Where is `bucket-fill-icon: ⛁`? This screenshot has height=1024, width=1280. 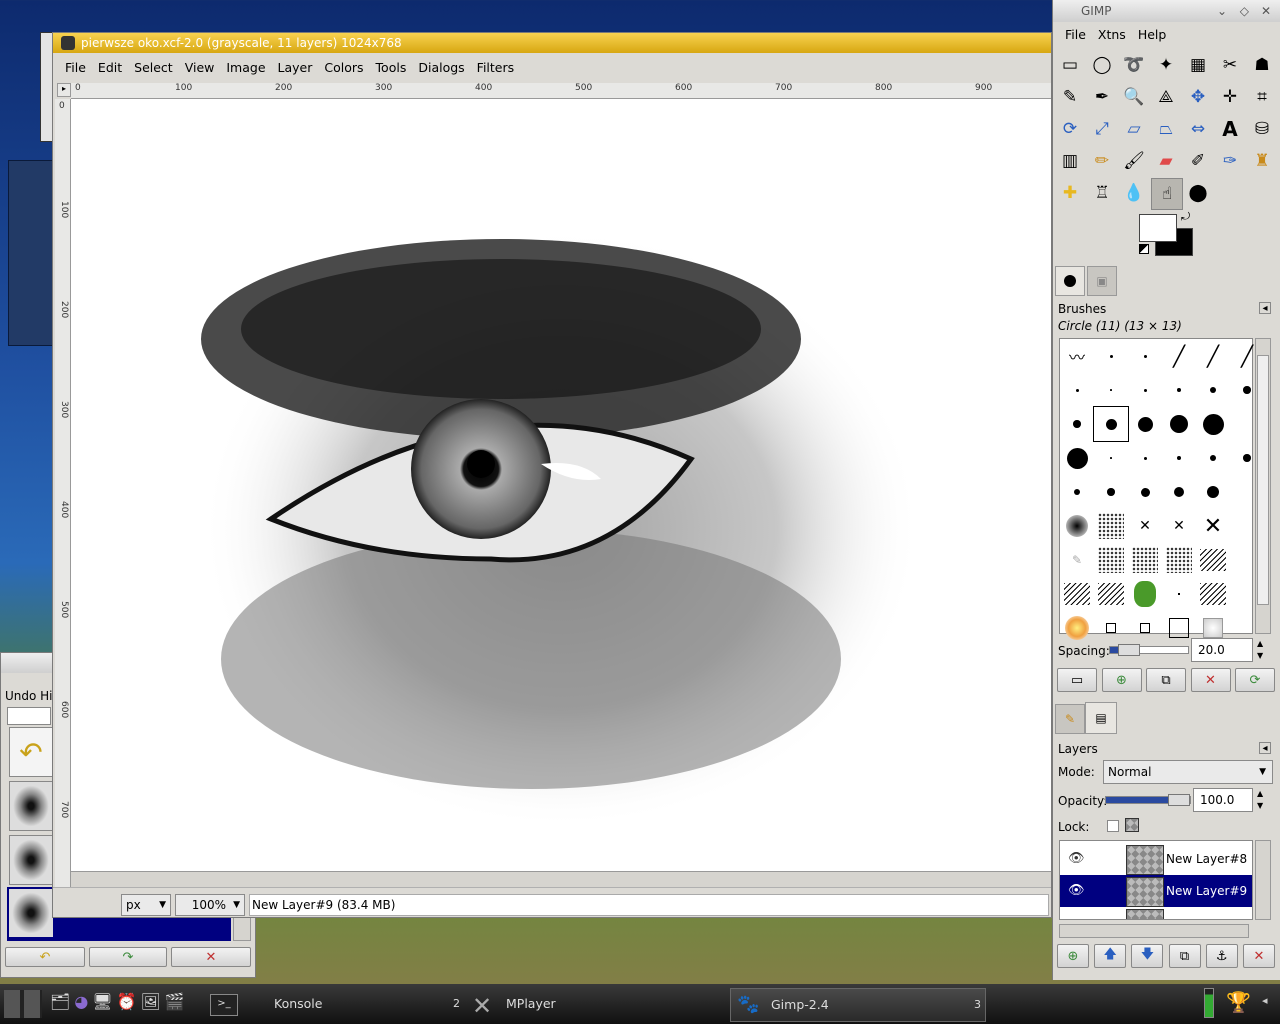 bucket-fill-icon: ⛁ is located at coordinates (1262, 129).